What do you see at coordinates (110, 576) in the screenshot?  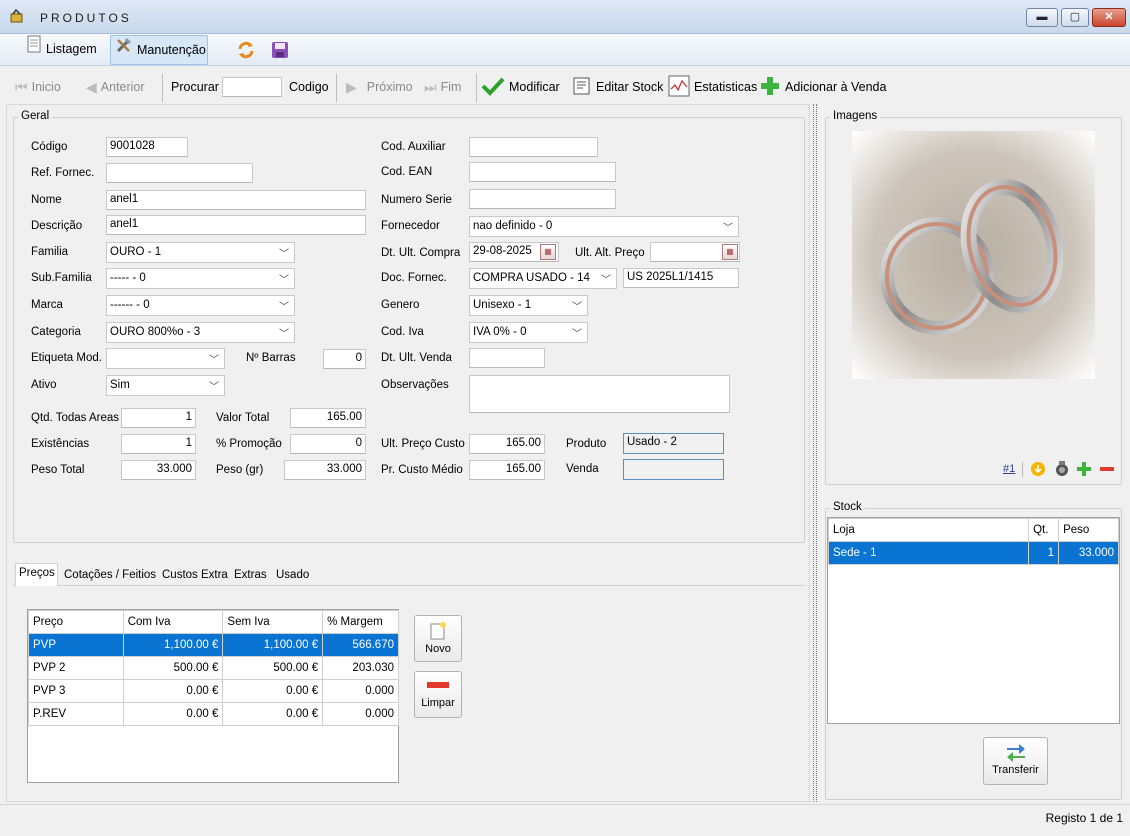 I see `tab-cotacoes-feitios: Cotações / Feitios` at bounding box center [110, 576].